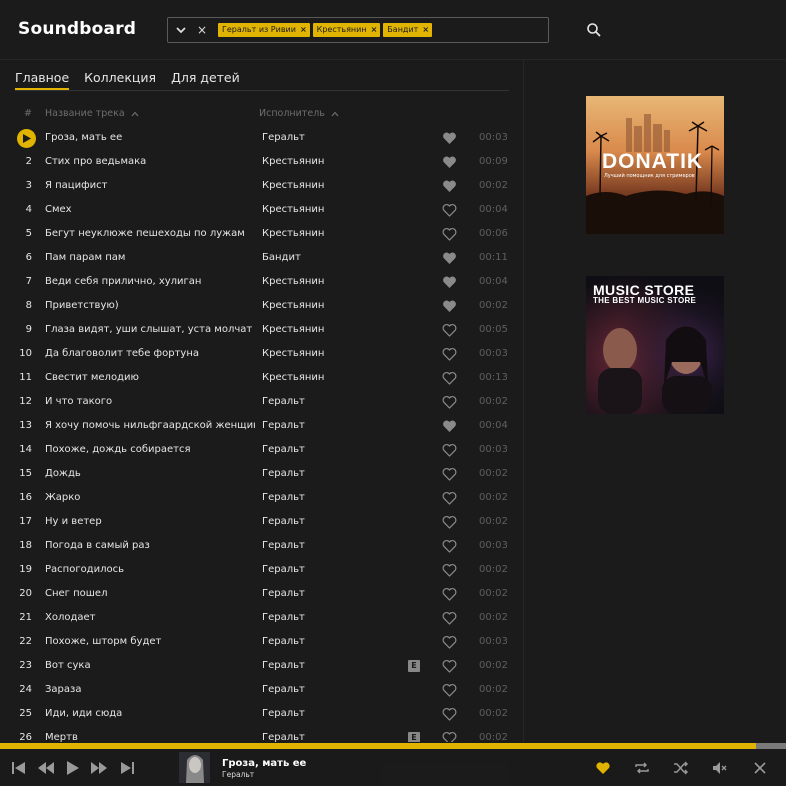  I want to click on repeat-icon, so click(642, 768).